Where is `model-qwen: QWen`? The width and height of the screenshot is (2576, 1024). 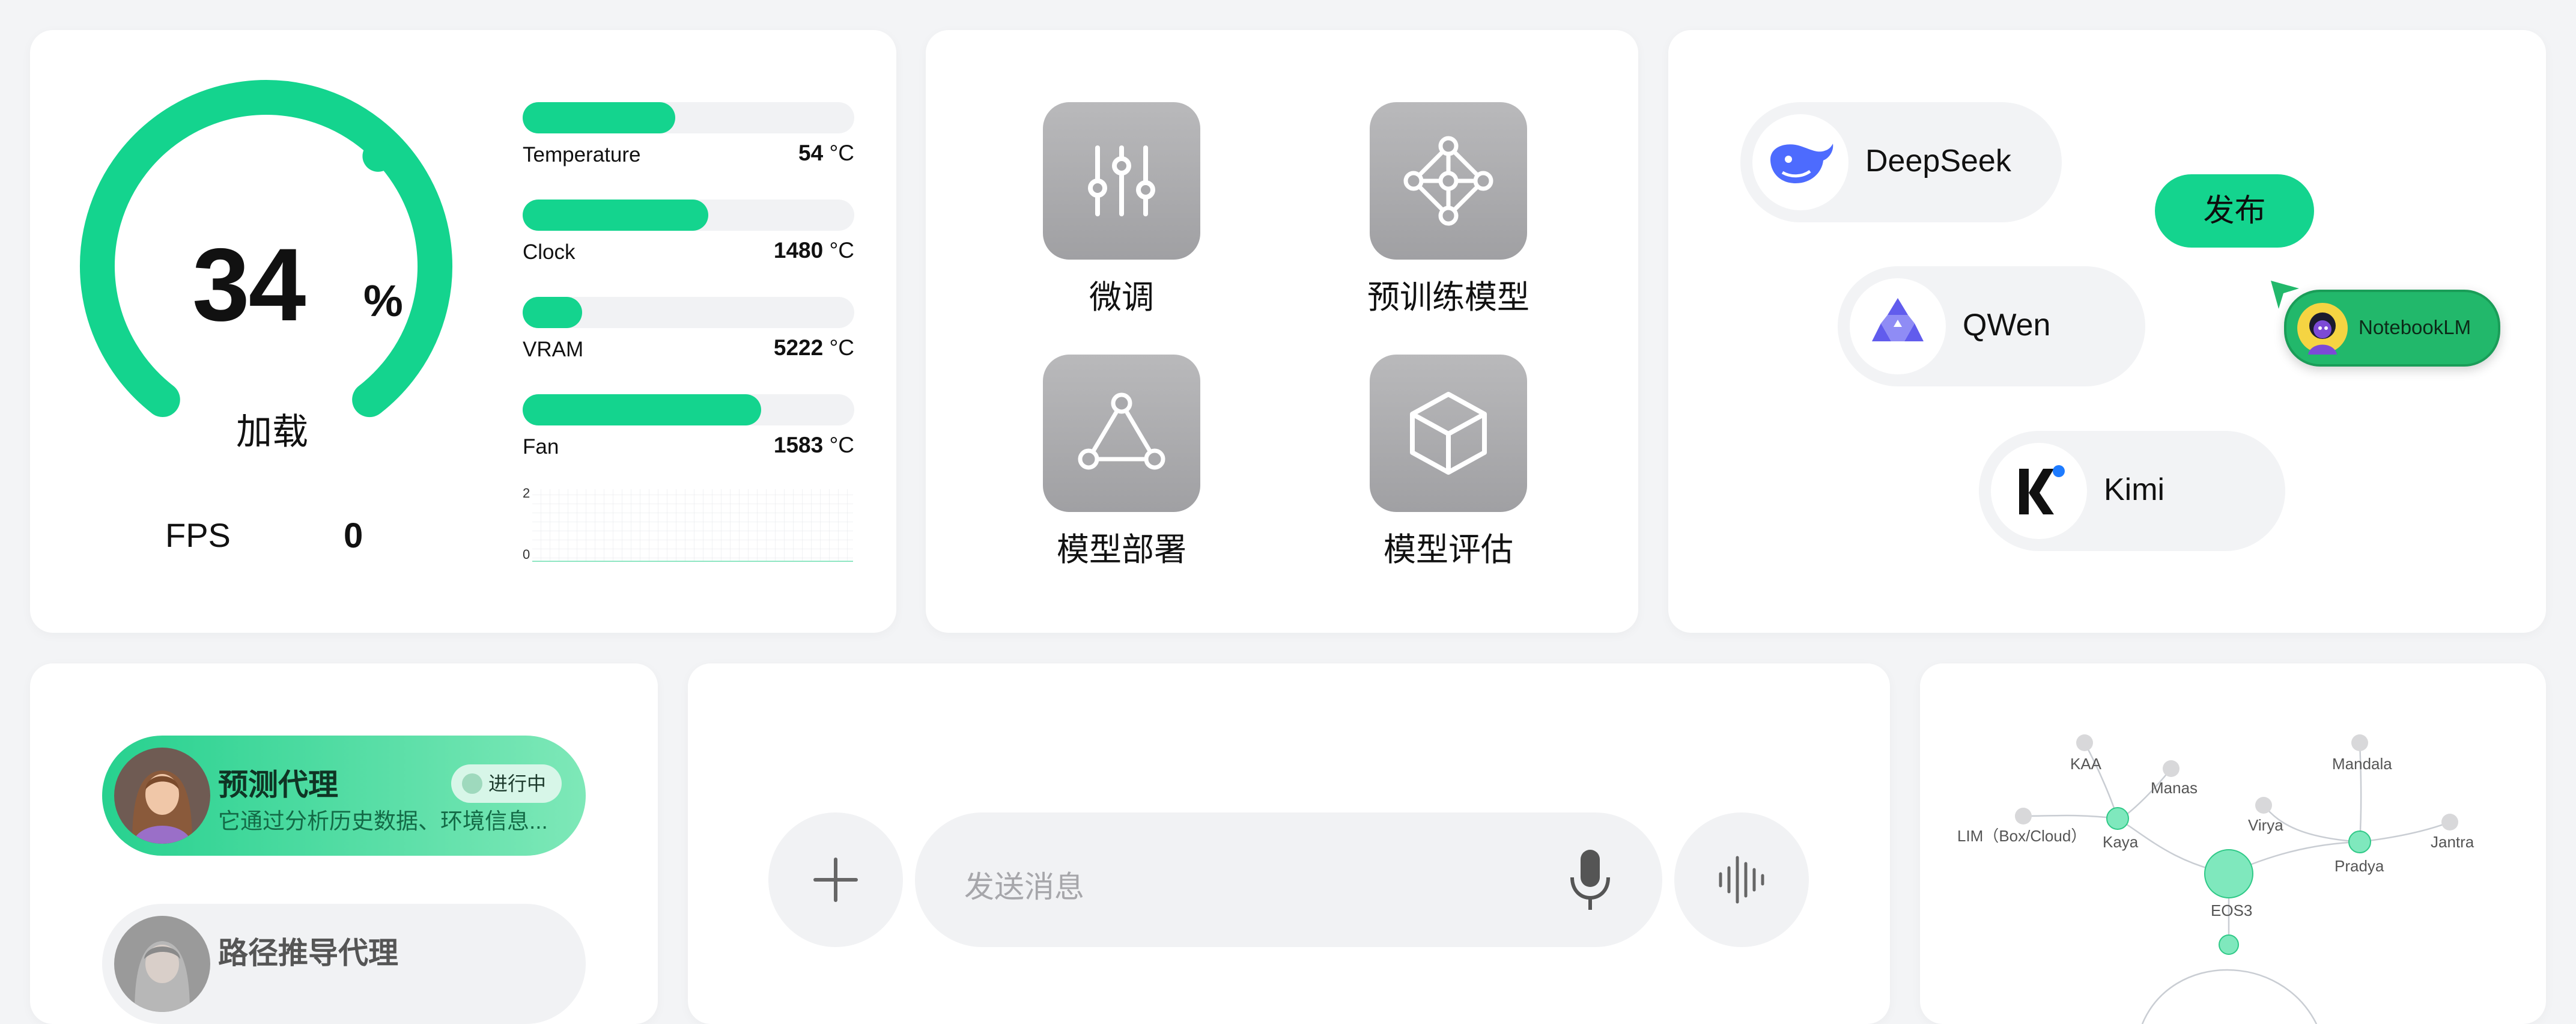
model-qwen: QWen is located at coordinates (1991, 326).